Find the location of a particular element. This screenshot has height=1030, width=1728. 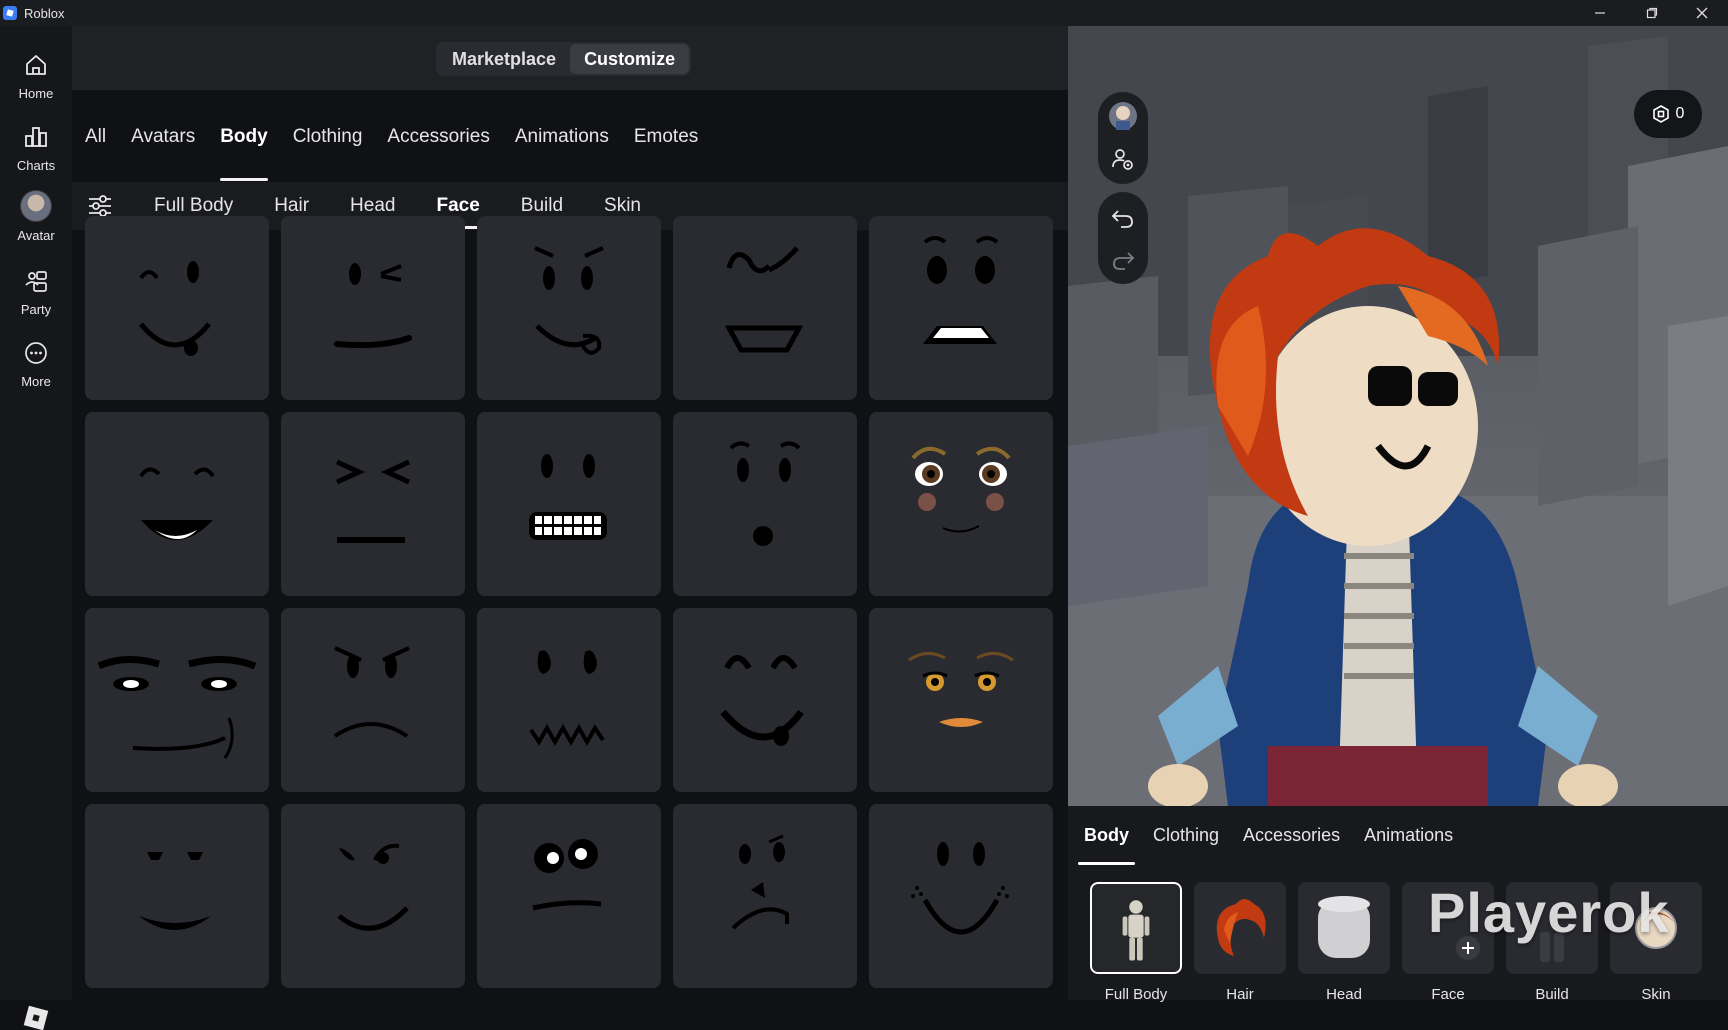

roblox-logo-icon is located at coordinates (10, 13).